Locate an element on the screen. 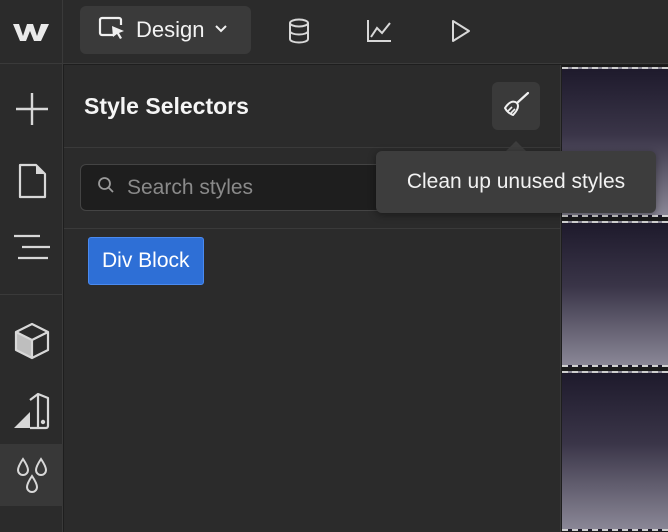  mode-label: Design is located at coordinates (170, 29).